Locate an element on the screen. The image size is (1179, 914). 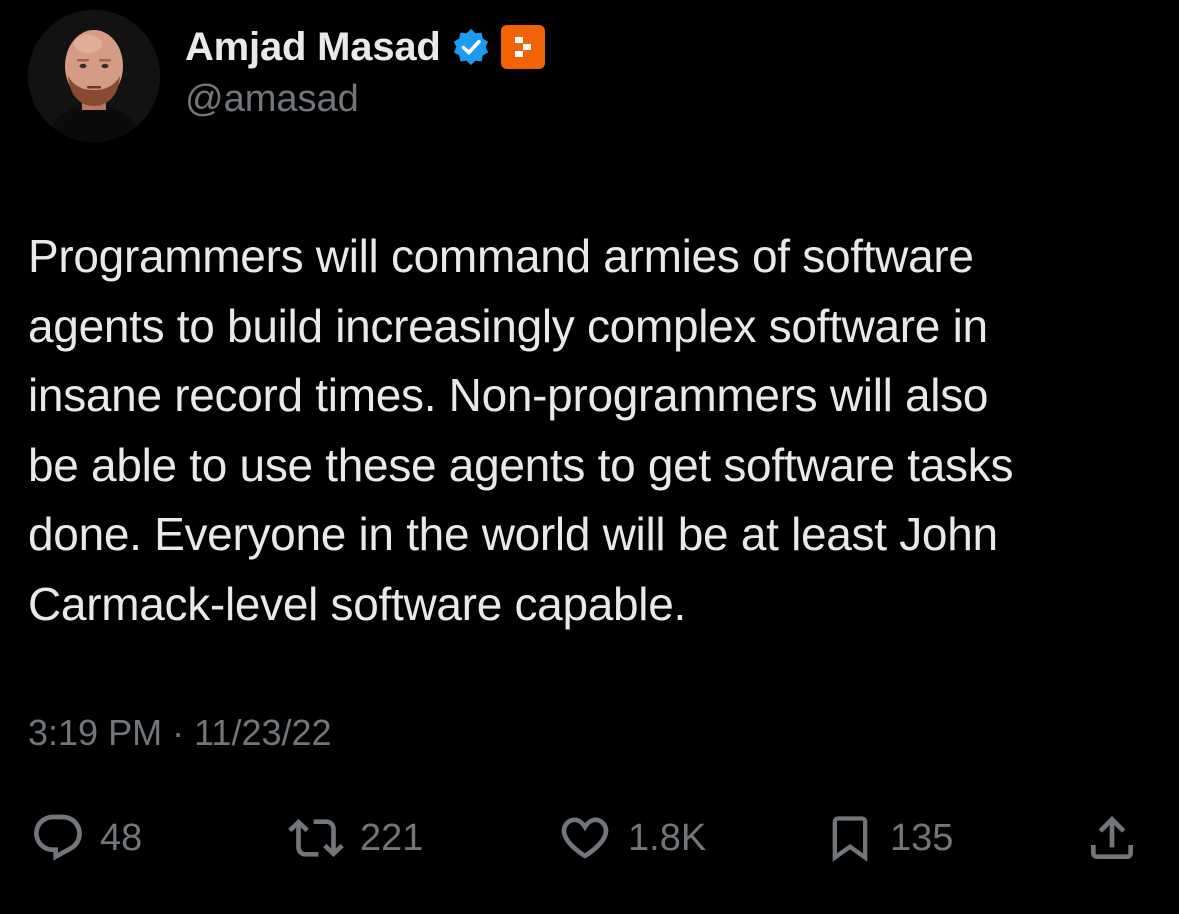
share-icon is located at coordinates (1112, 837).